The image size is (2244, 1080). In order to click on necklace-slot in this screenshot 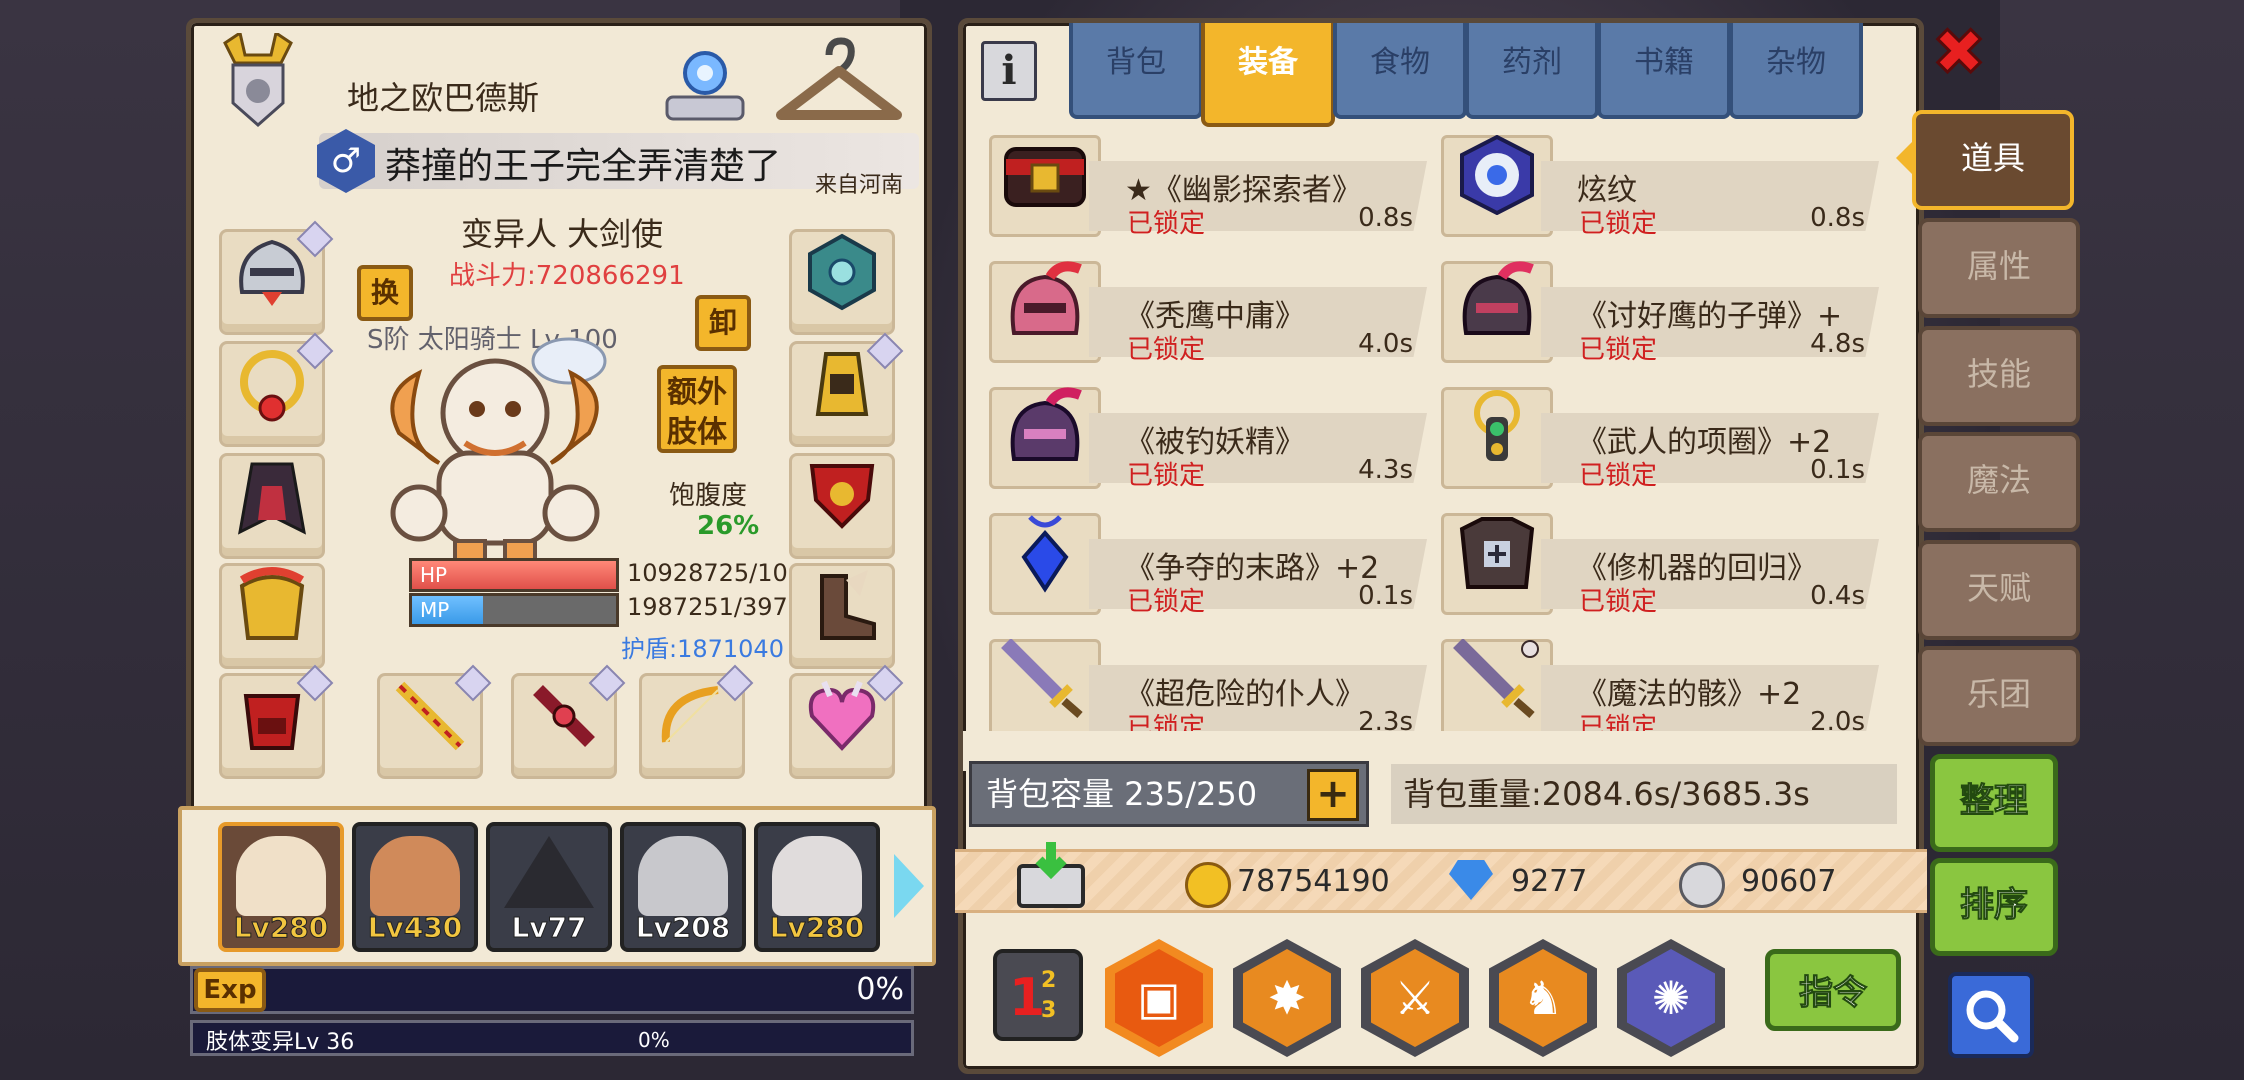, I will do `click(276, 389)`.